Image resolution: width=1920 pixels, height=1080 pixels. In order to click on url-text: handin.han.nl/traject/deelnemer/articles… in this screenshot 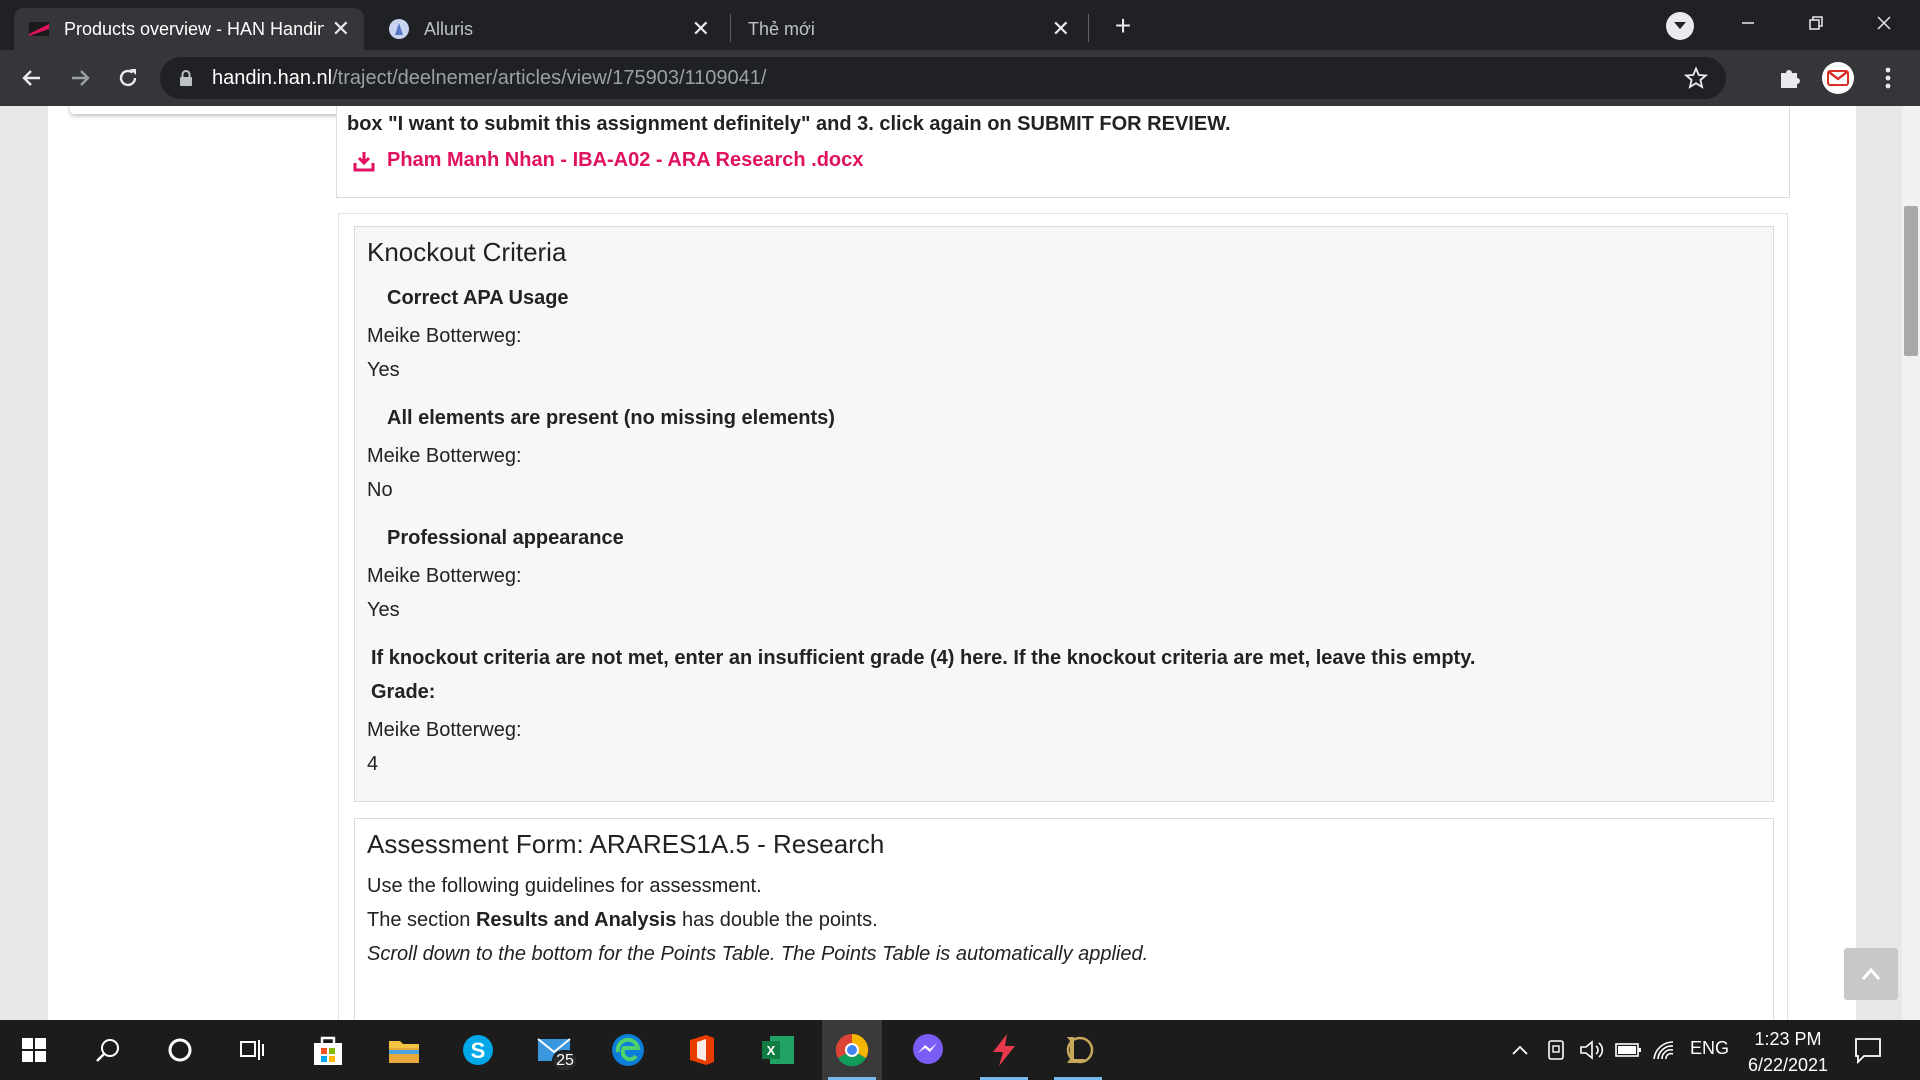, I will do `click(489, 78)`.